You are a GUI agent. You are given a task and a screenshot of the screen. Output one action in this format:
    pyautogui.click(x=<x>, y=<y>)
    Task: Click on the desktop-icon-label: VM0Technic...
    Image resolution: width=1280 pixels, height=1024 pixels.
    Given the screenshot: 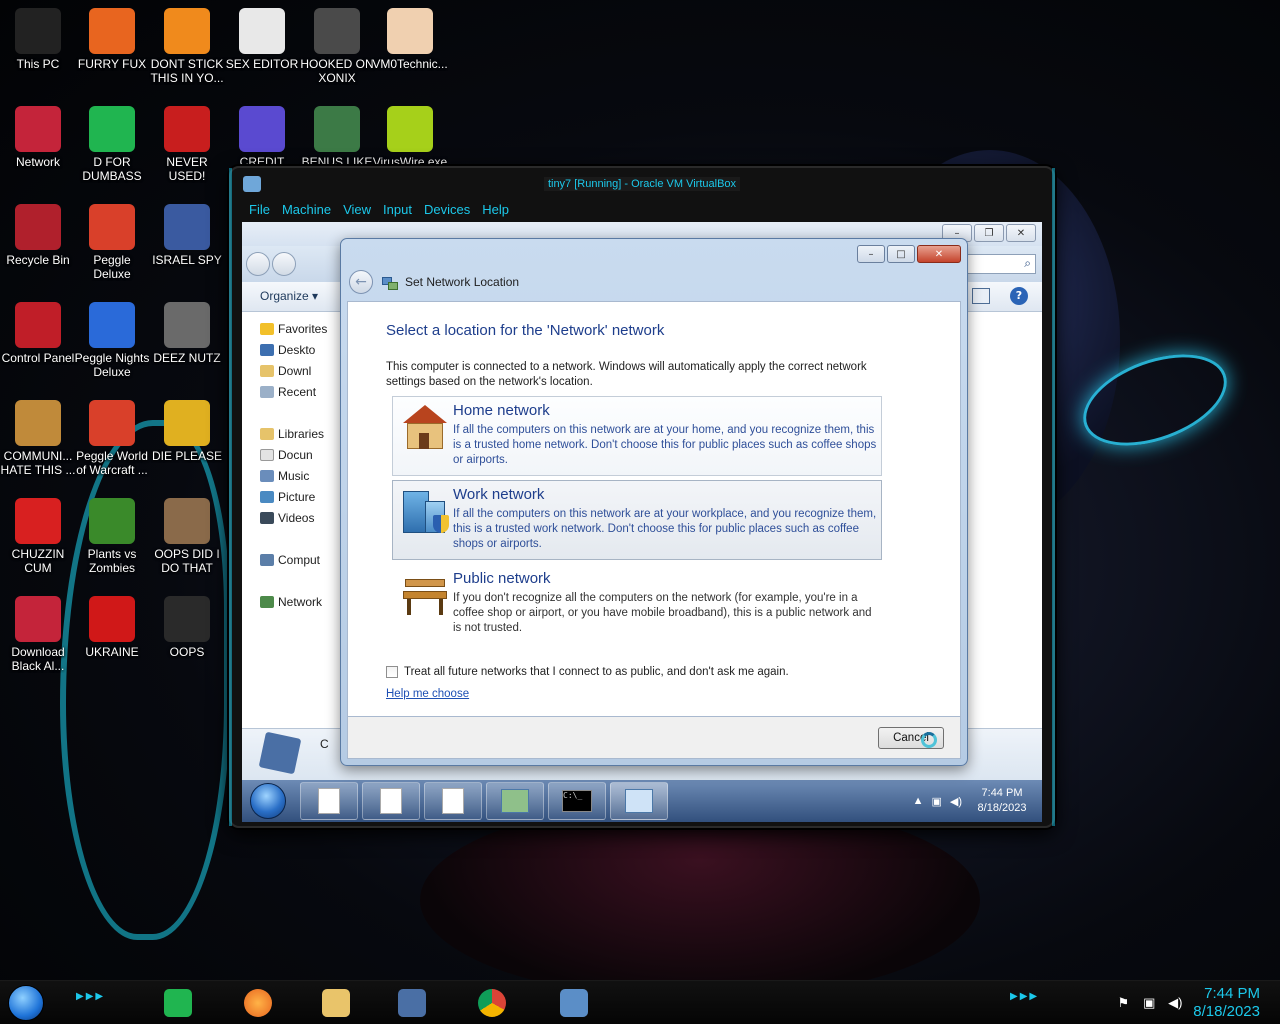 What is the action you would take?
    pyautogui.click(x=410, y=64)
    